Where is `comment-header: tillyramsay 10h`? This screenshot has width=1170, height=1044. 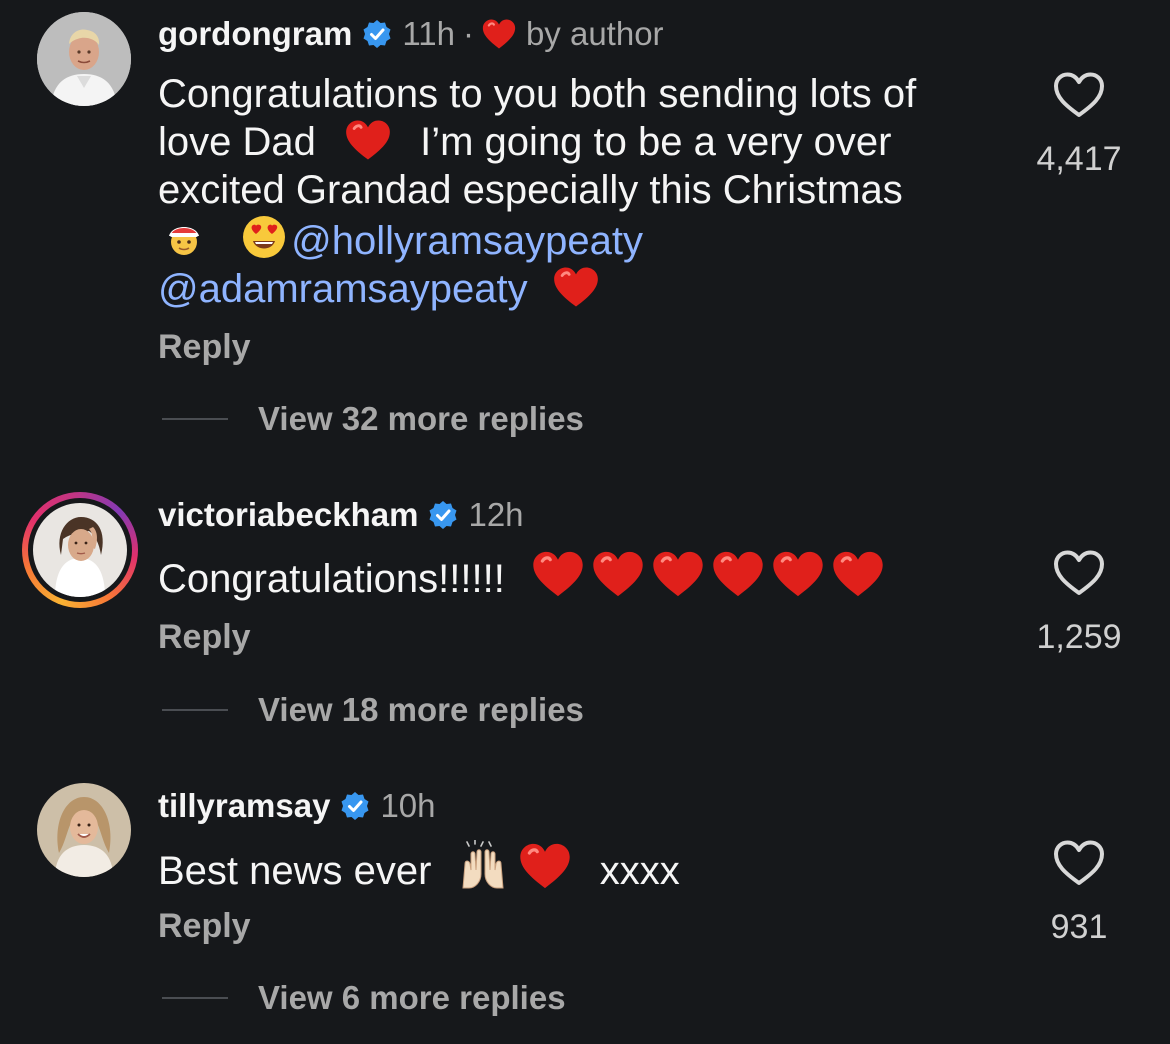
comment-header: tillyramsay 10h is located at coordinates (297, 806).